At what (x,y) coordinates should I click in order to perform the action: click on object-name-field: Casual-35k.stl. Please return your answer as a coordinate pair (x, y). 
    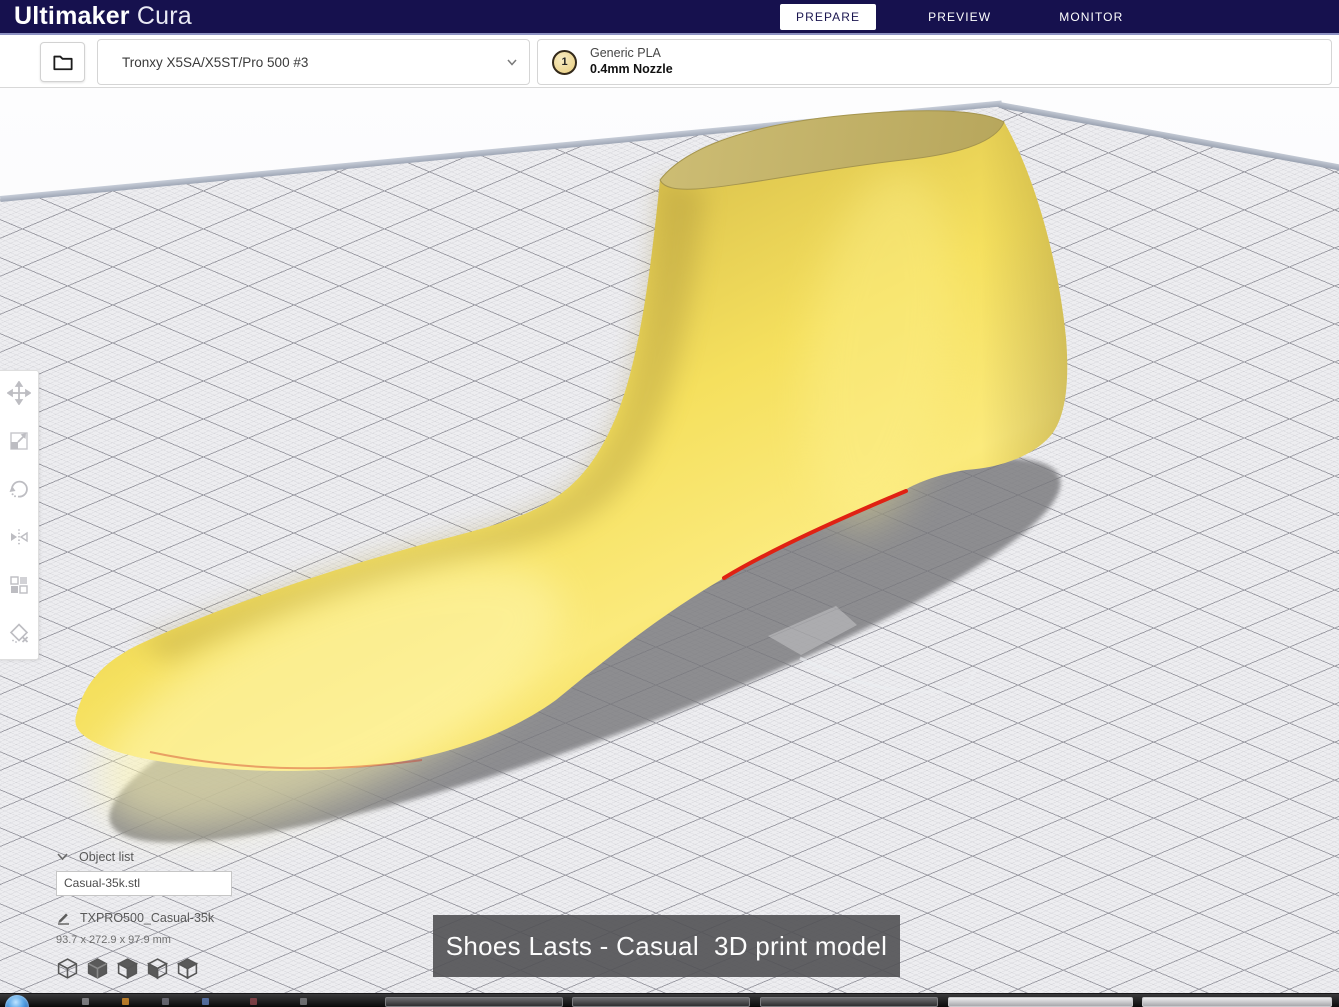
    Looking at the image, I should click on (144, 883).